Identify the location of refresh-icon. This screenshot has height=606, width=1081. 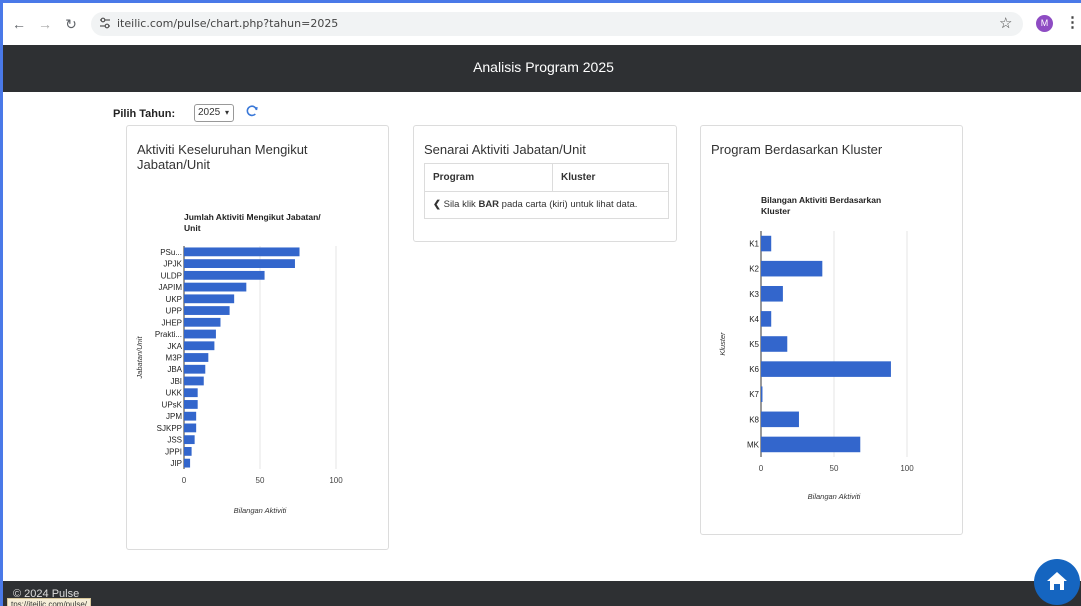
(252, 111).